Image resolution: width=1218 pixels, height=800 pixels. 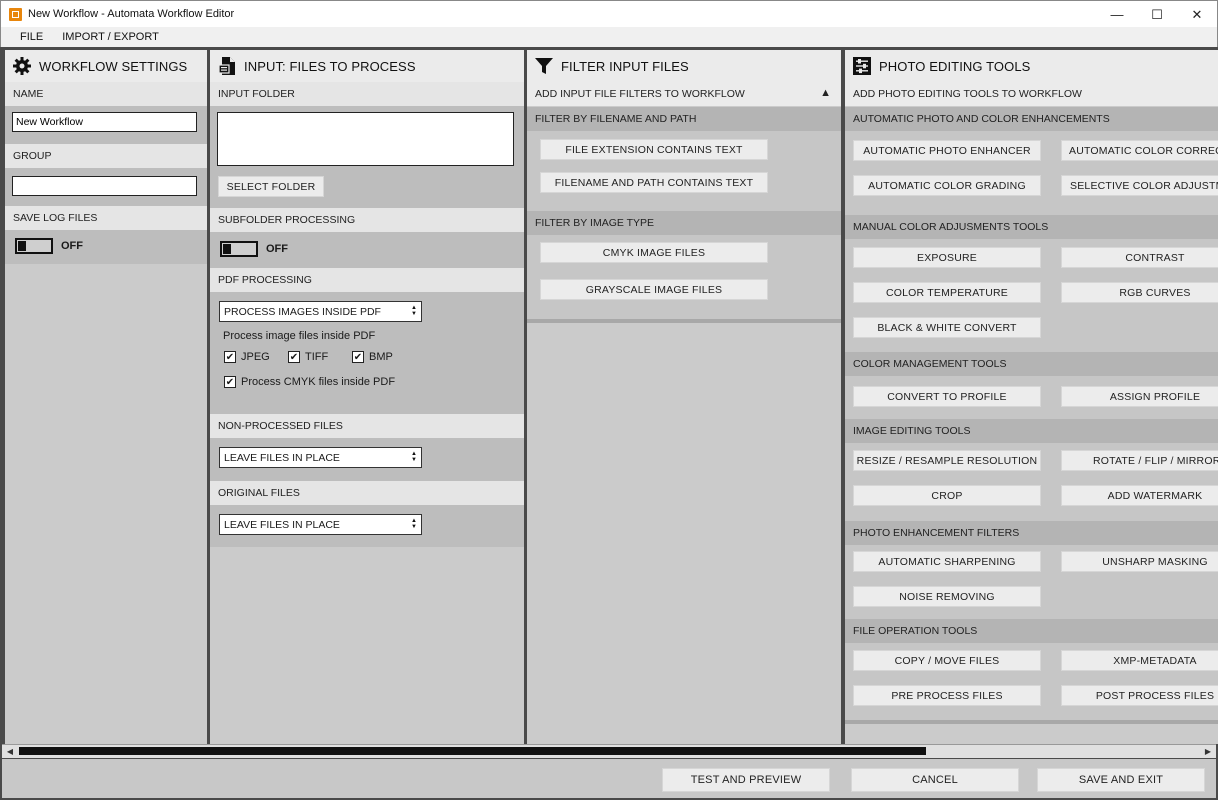 I want to click on save-log-toggle, so click(x=34, y=246).